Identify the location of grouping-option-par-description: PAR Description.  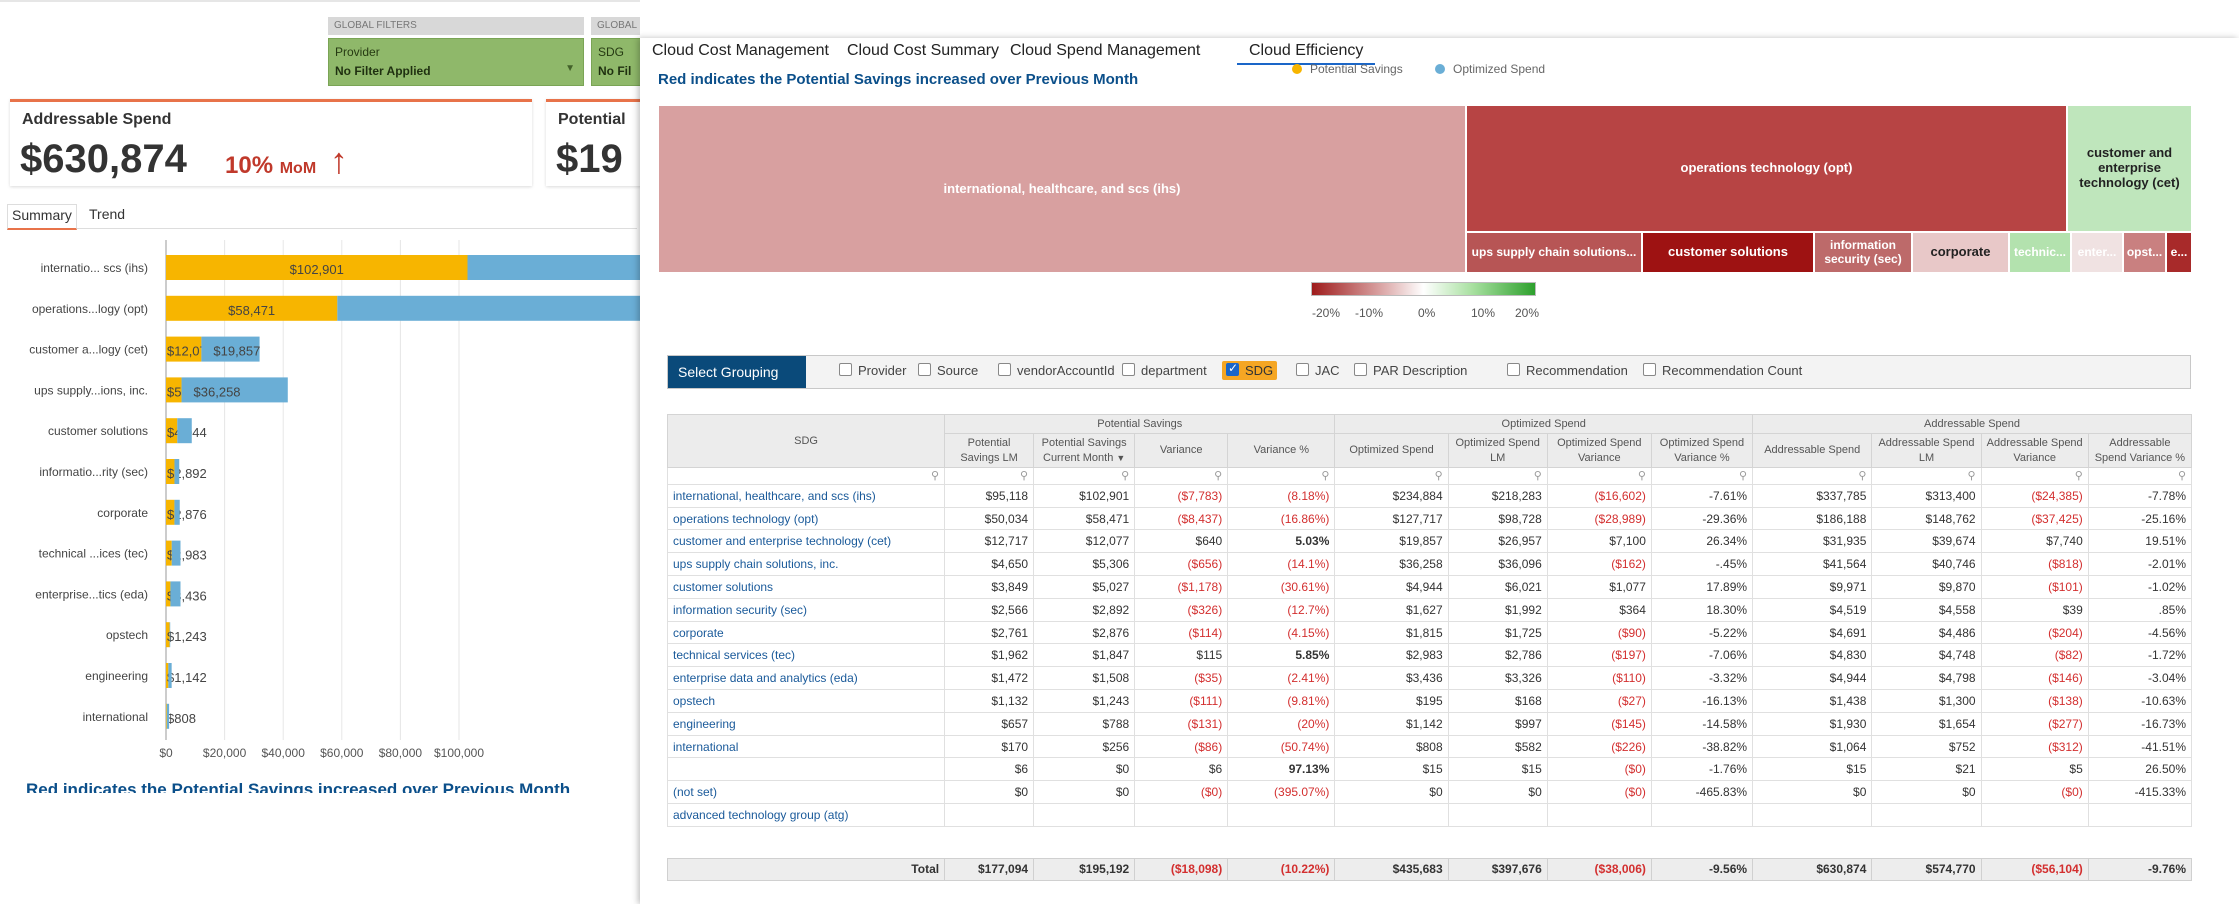
(1410, 370).